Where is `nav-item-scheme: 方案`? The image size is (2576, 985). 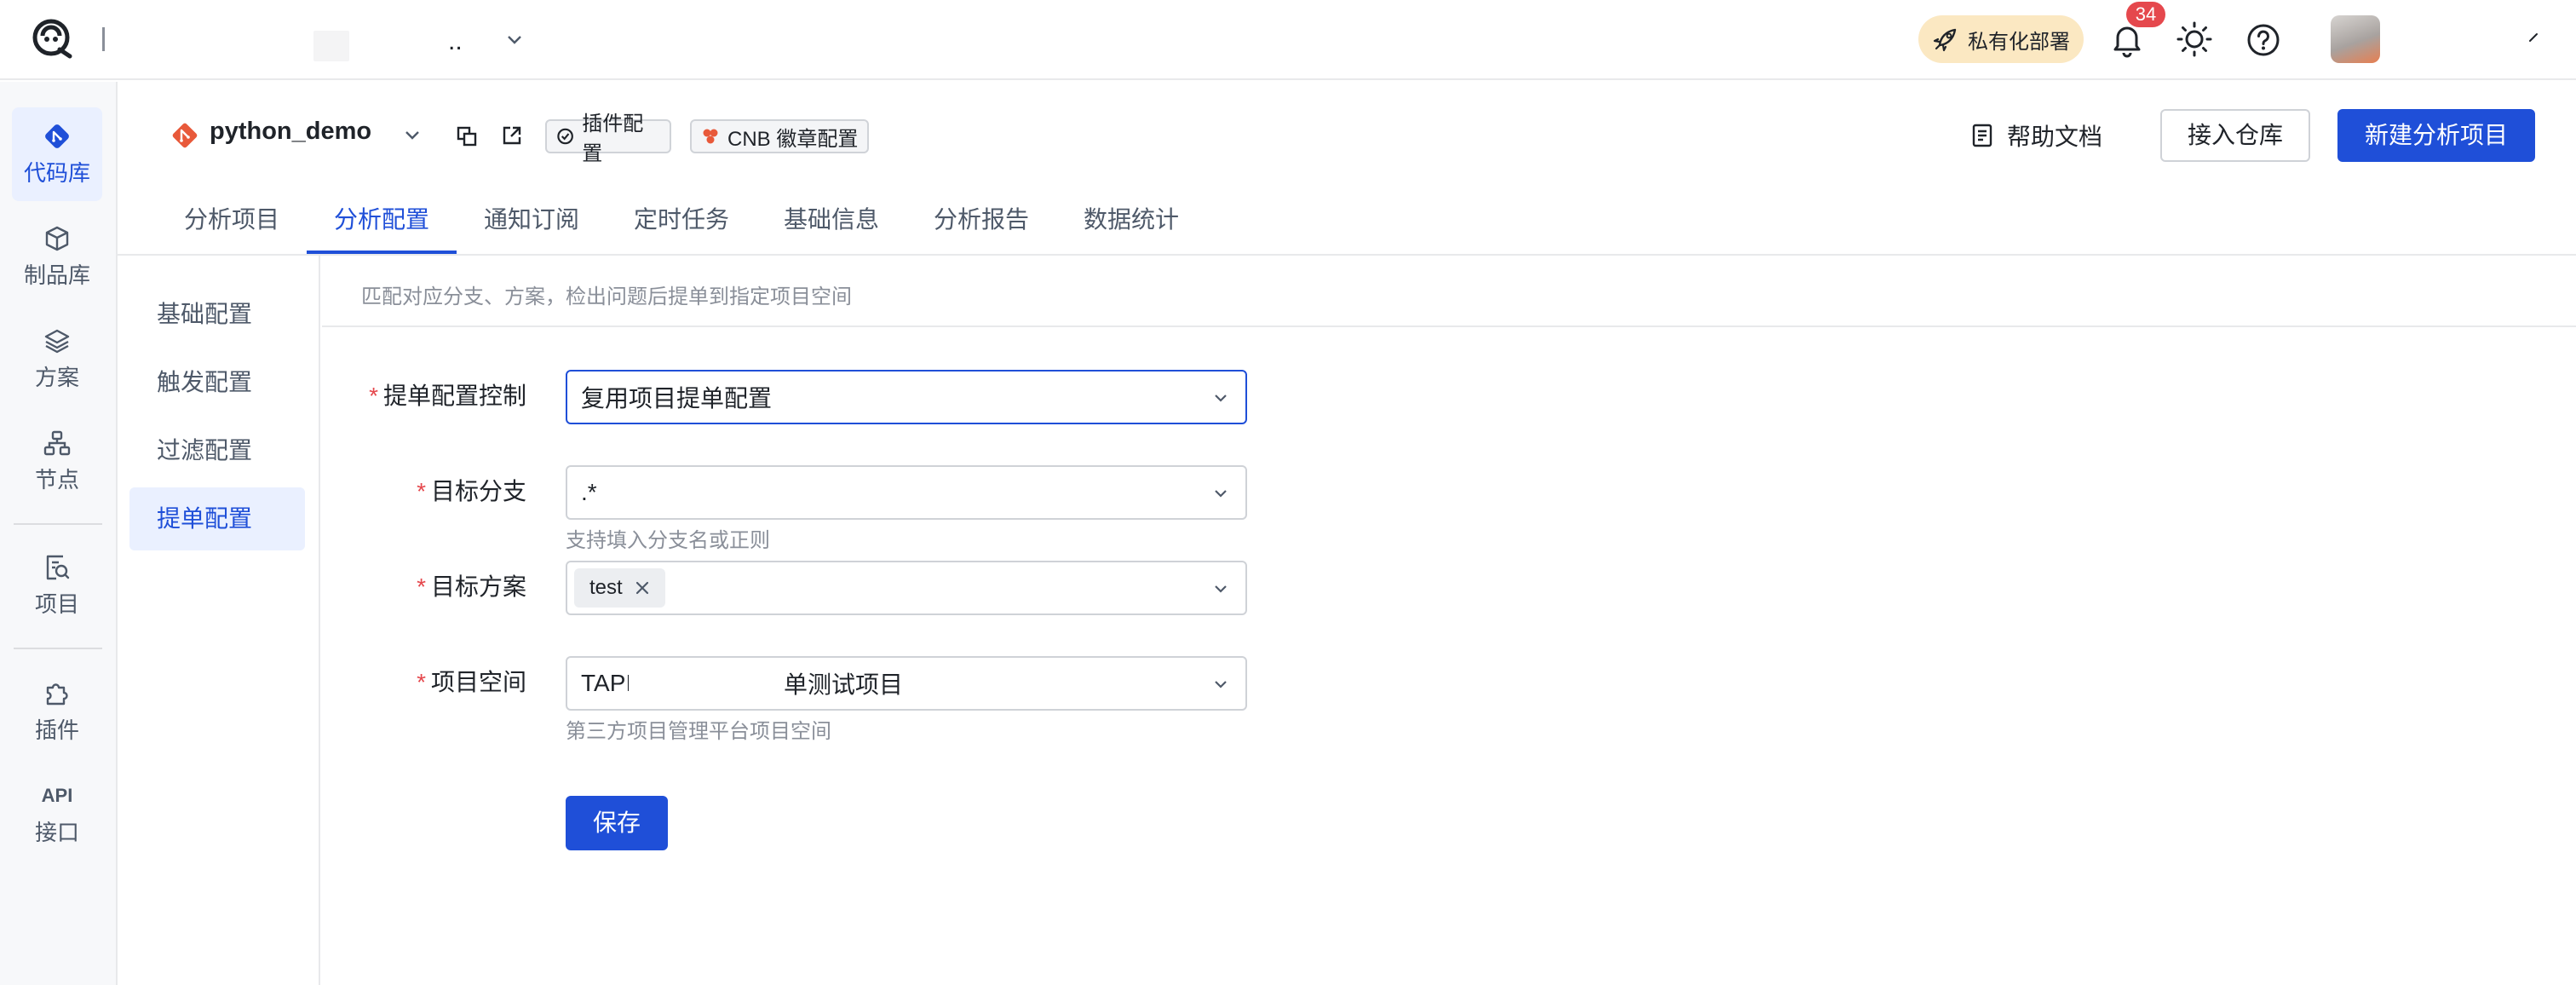
nav-item-scheme: 方案 is located at coordinates (57, 359).